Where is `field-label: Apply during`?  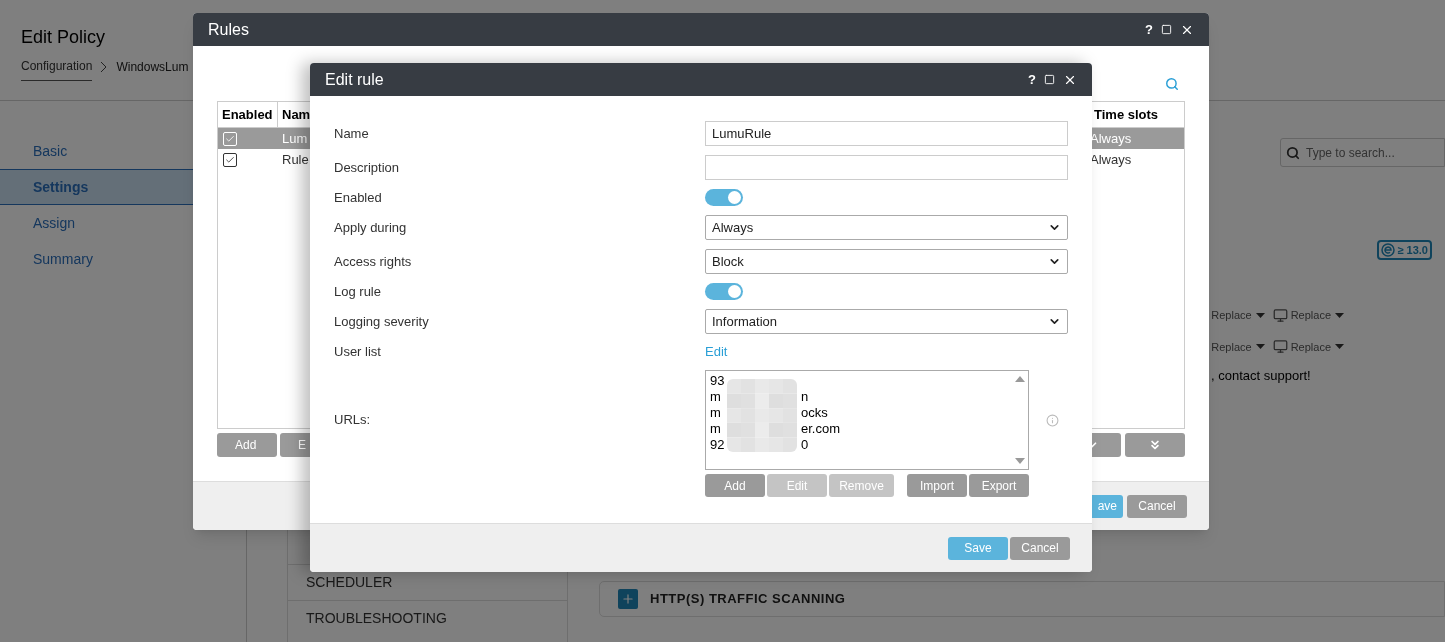 field-label: Apply during is located at coordinates (371, 227).